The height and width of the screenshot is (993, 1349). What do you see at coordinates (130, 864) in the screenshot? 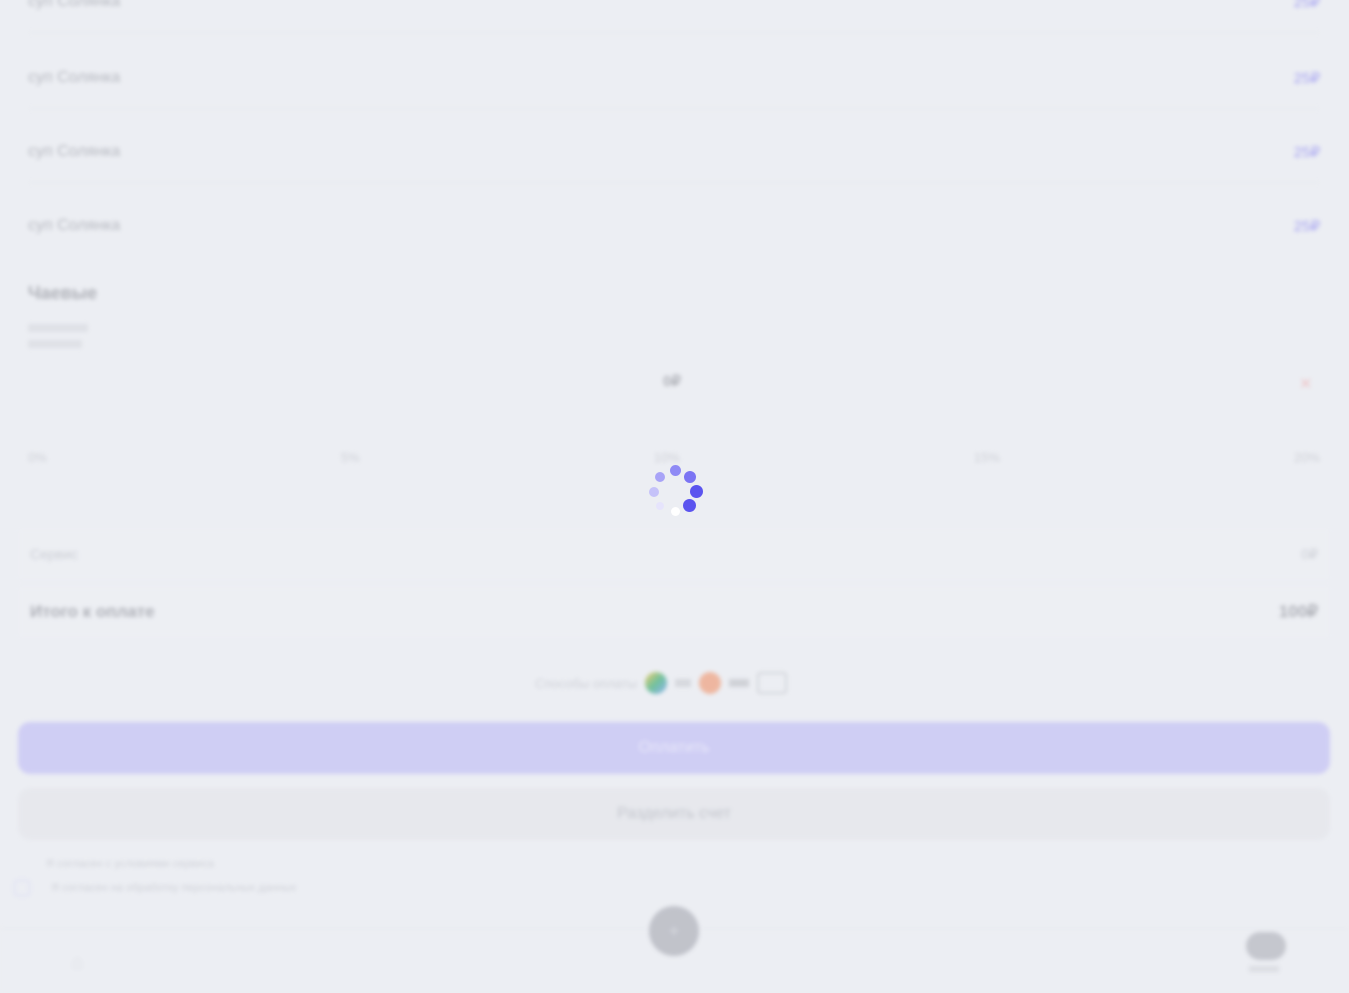
I see `consent-line: Я согласен с условиями сервиса` at bounding box center [130, 864].